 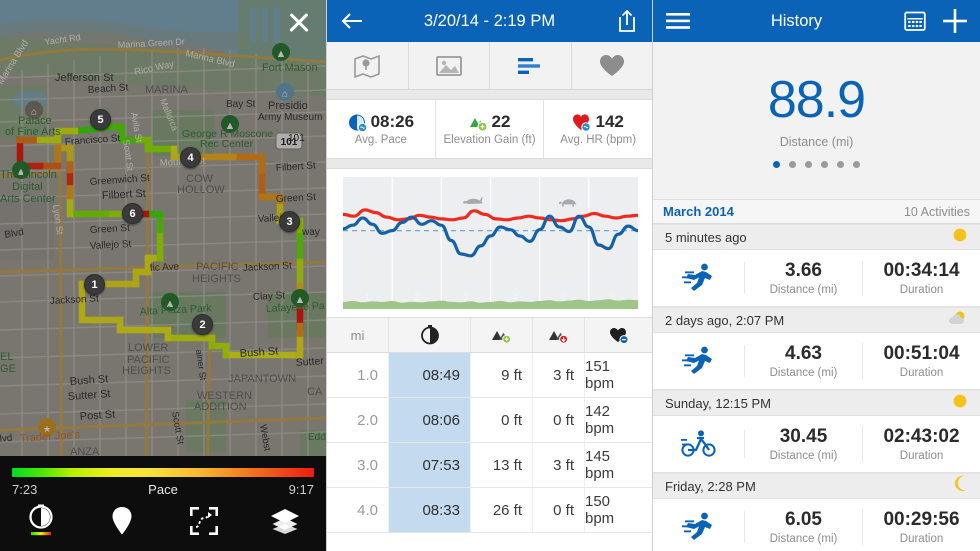 I want to click on cell-pace: 07:53, so click(x=430, y=465).